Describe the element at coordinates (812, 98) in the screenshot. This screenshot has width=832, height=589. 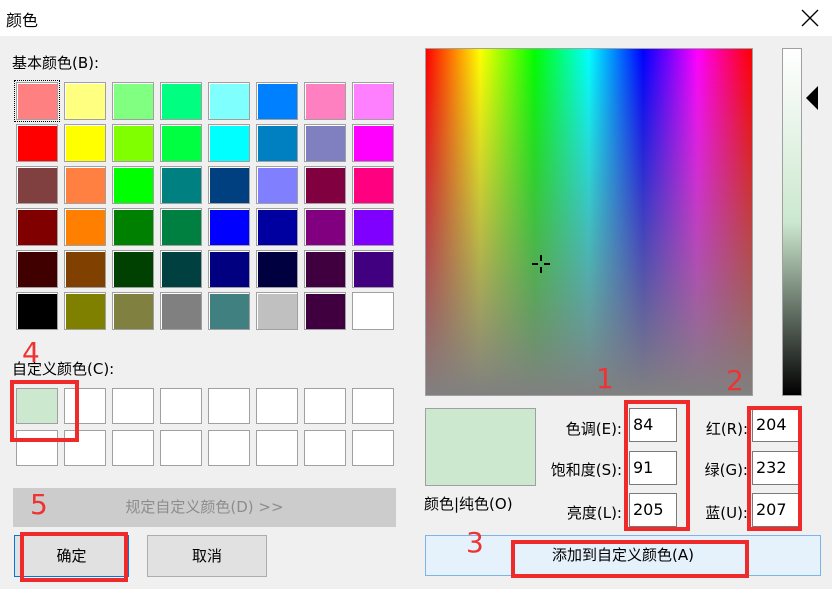
I see `luminance-arrow-icon` at that location.